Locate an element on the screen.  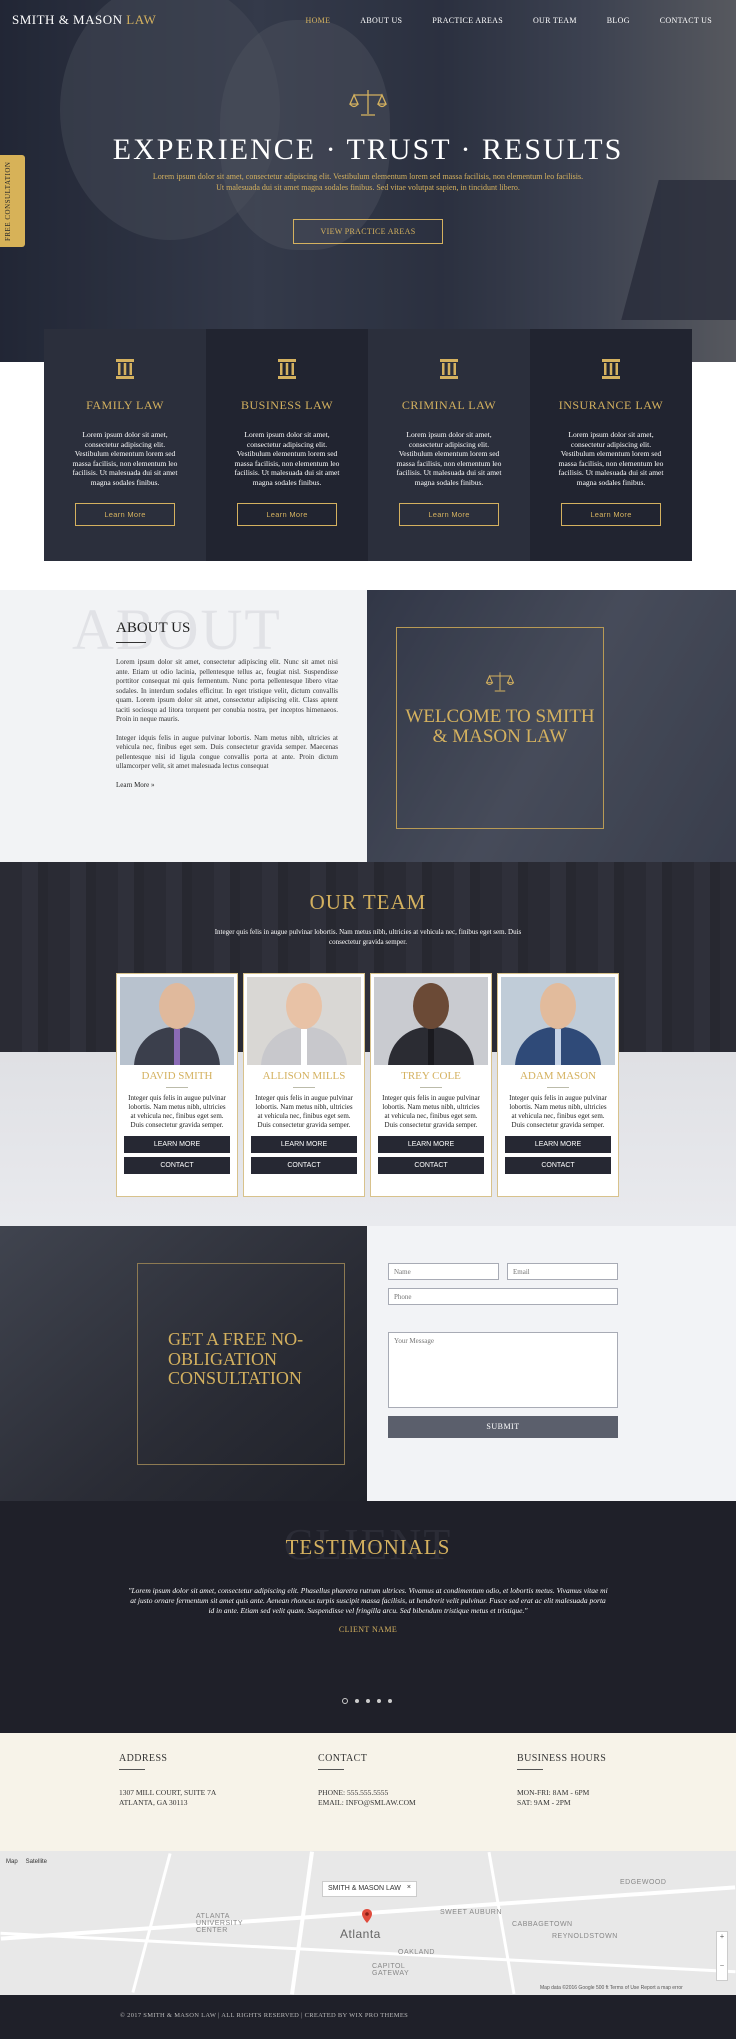
map-label: SWEET AUBURN is located at coordinates (471, 1912).